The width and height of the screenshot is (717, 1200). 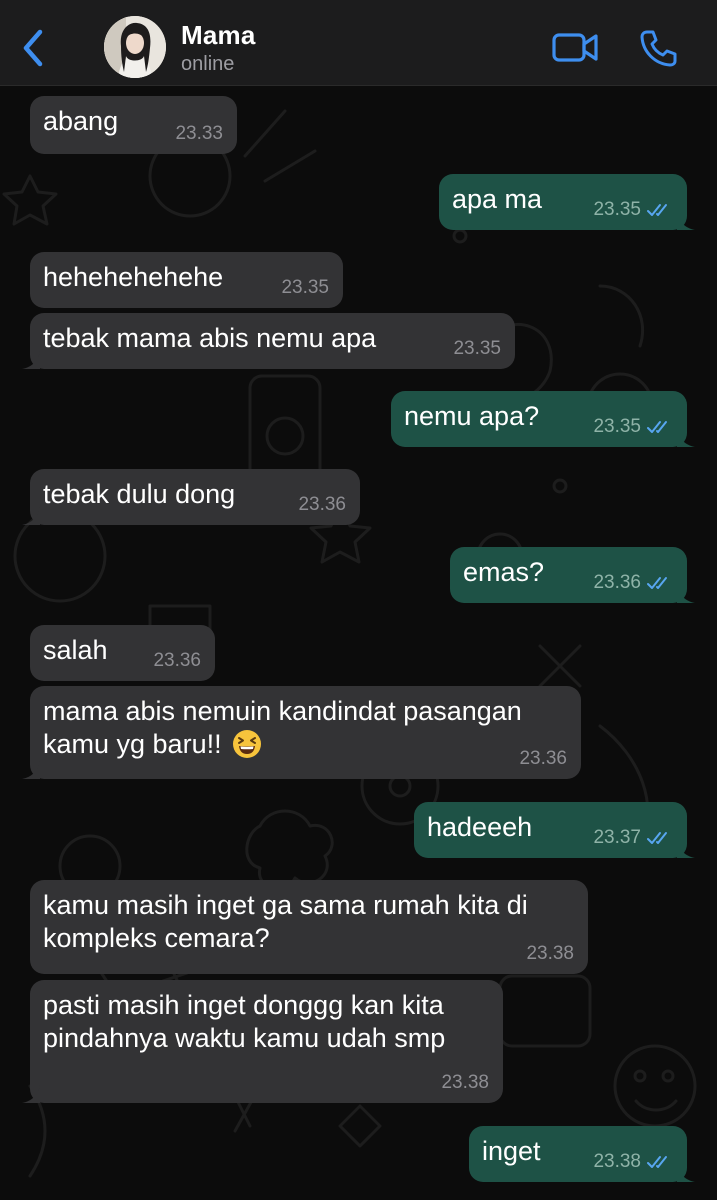 What do you see at coordinates (282, 711) in the screenshot?
I see `message-text-line: mama abis nemuin kandindat pasangan` at bounding box center [282, 711].